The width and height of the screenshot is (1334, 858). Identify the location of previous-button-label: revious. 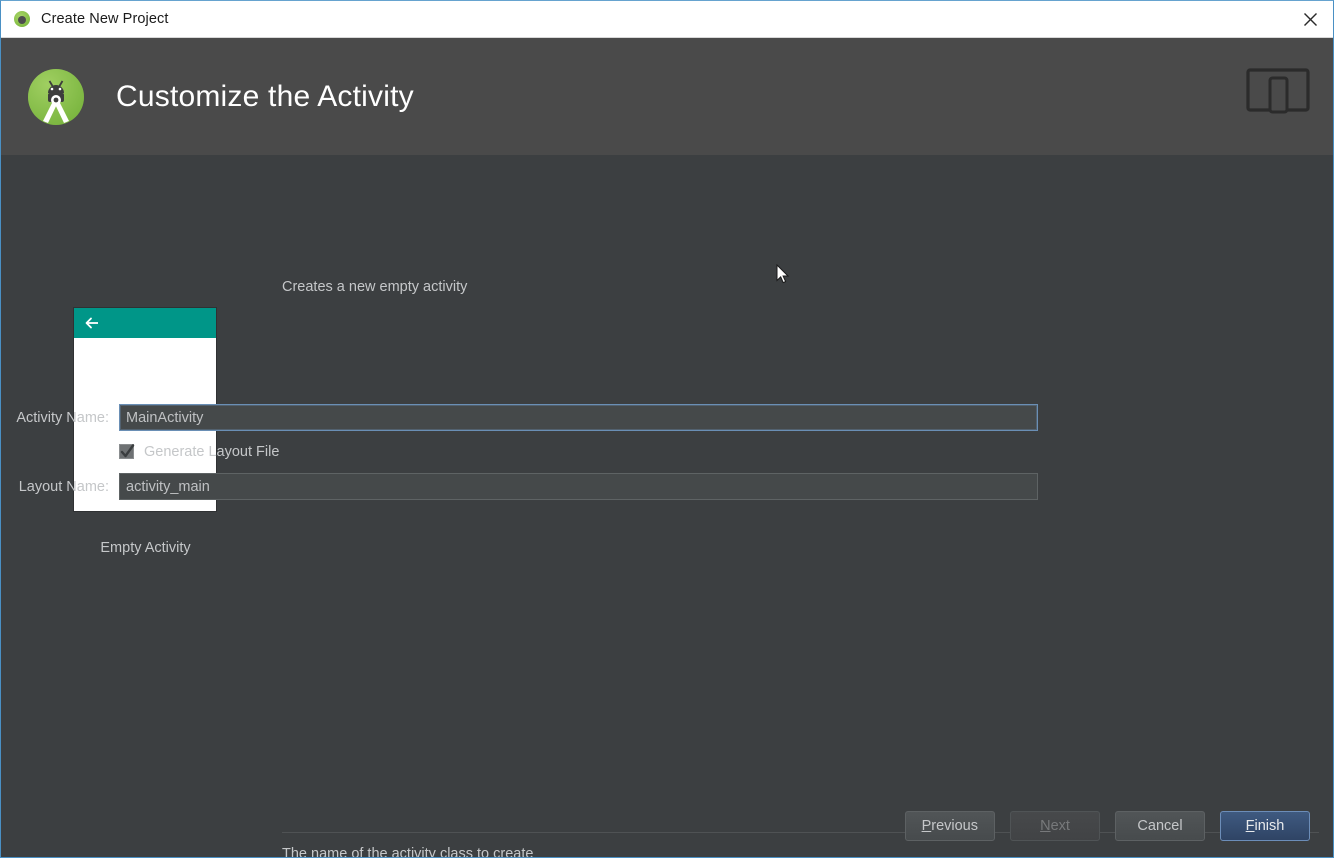
(954, 826).